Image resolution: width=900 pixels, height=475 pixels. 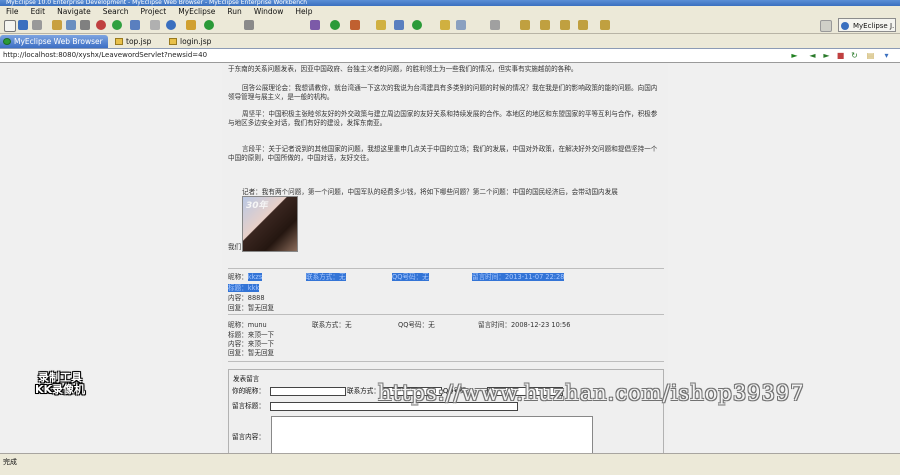 I want to click on url-input, so click(x=387, y=55).